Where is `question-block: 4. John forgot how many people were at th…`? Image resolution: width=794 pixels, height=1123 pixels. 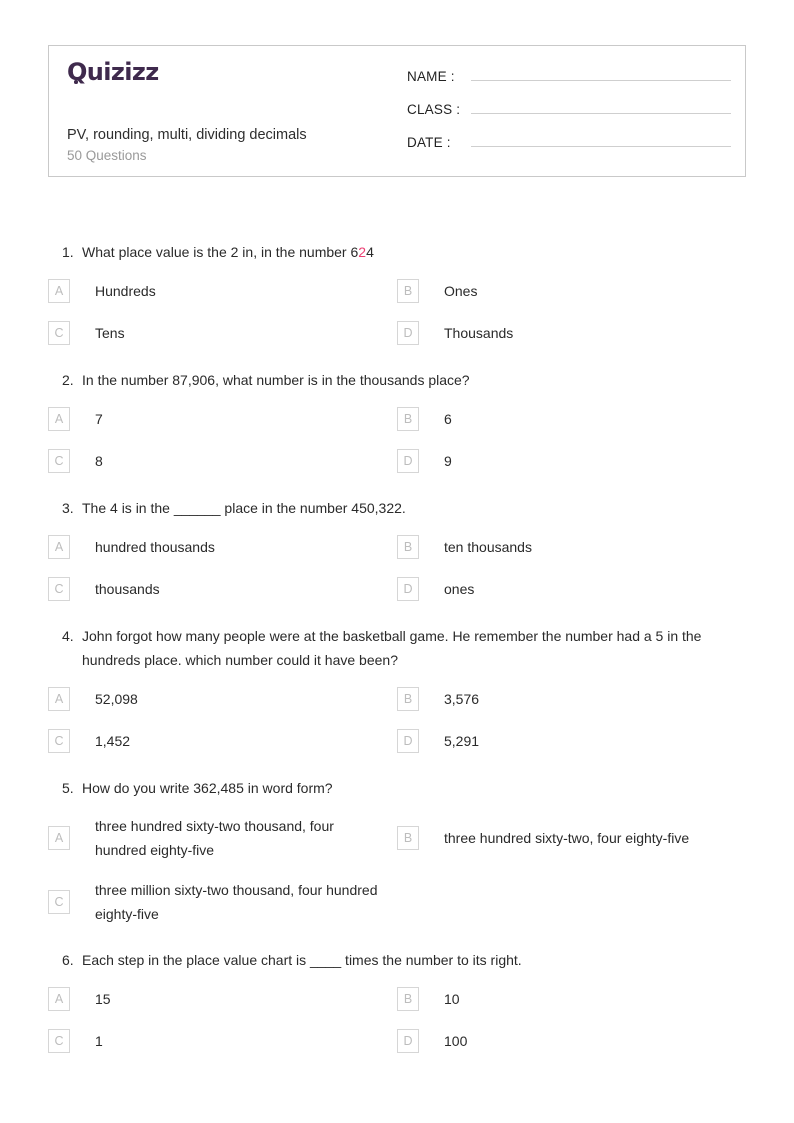 question-block: 4. John forgot how many people were at th… is located at coordinates (397, 686).